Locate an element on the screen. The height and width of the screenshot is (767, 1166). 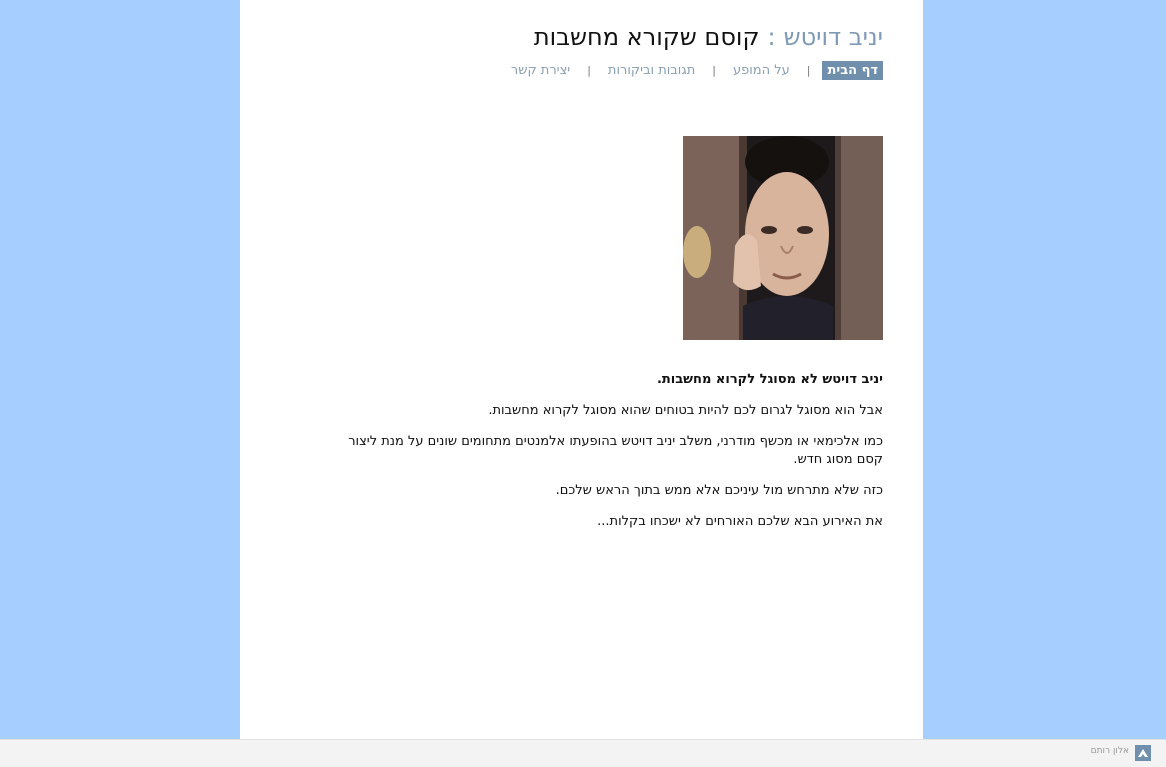
performer-photo-image is located at coordinates (783, 238).